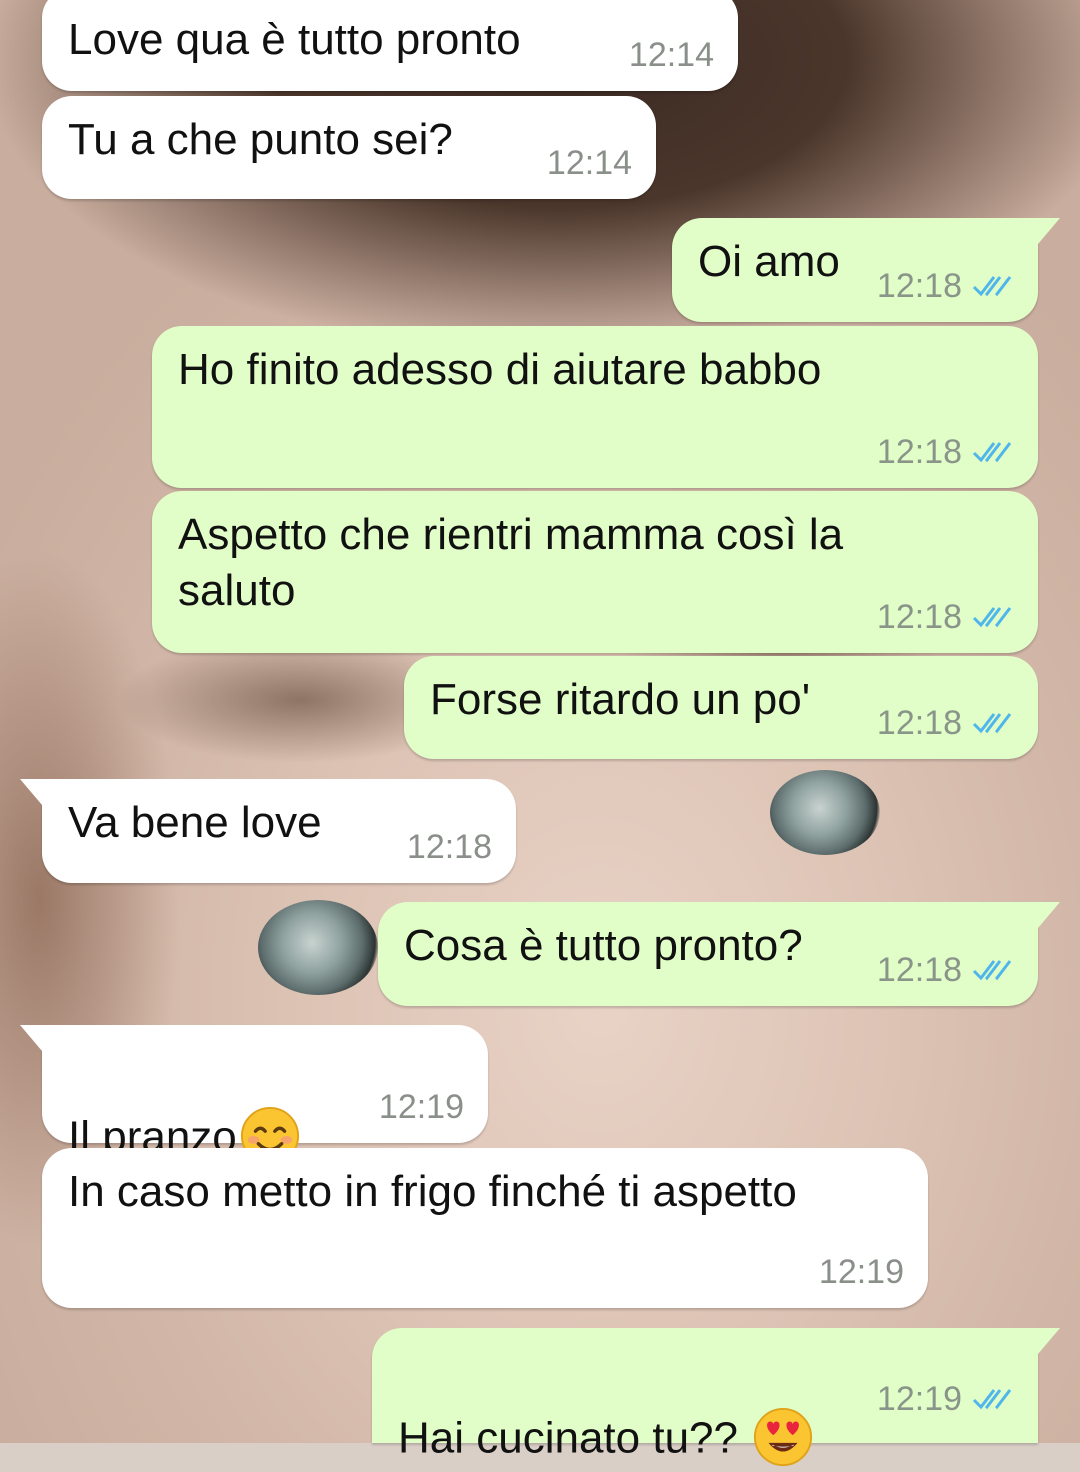 This screenshot has height=1472, width=1080. Describe the element at coordinates (769, 261) in the screenshot. I see `message-text: Oi amo` at that location.